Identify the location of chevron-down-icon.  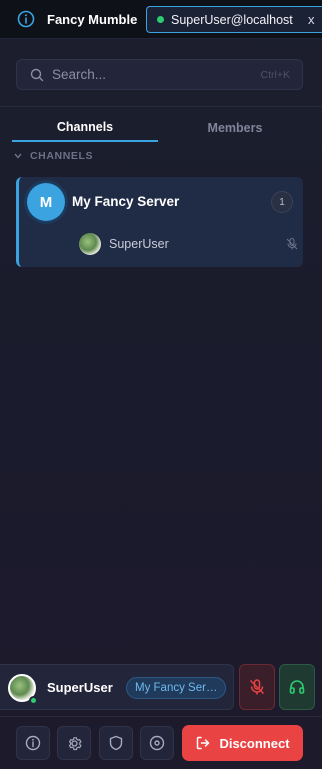
(18, 156).